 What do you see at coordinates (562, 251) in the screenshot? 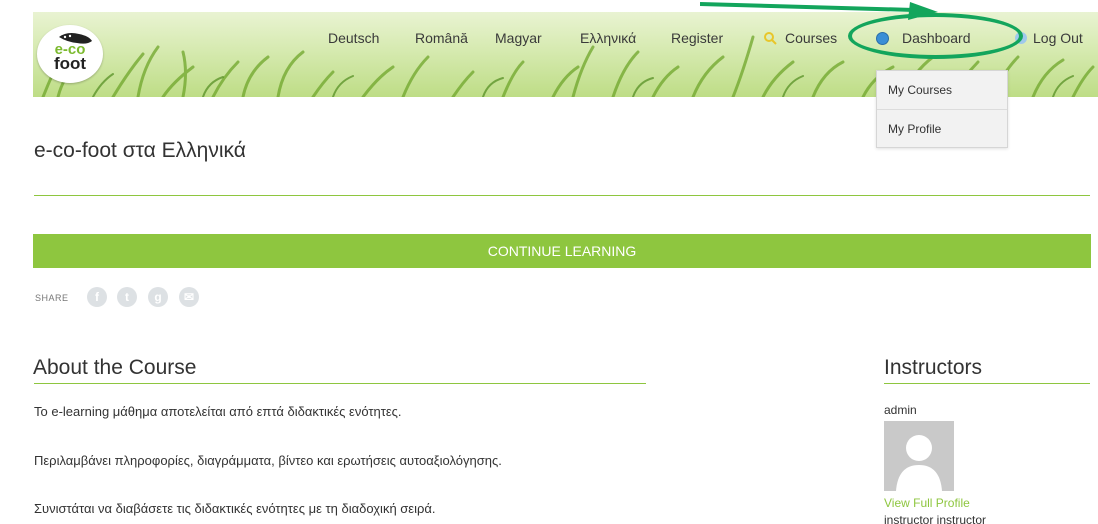
I see `continue-learning-button: CONTINUE LEARNING` at bounding box center [562, 251].